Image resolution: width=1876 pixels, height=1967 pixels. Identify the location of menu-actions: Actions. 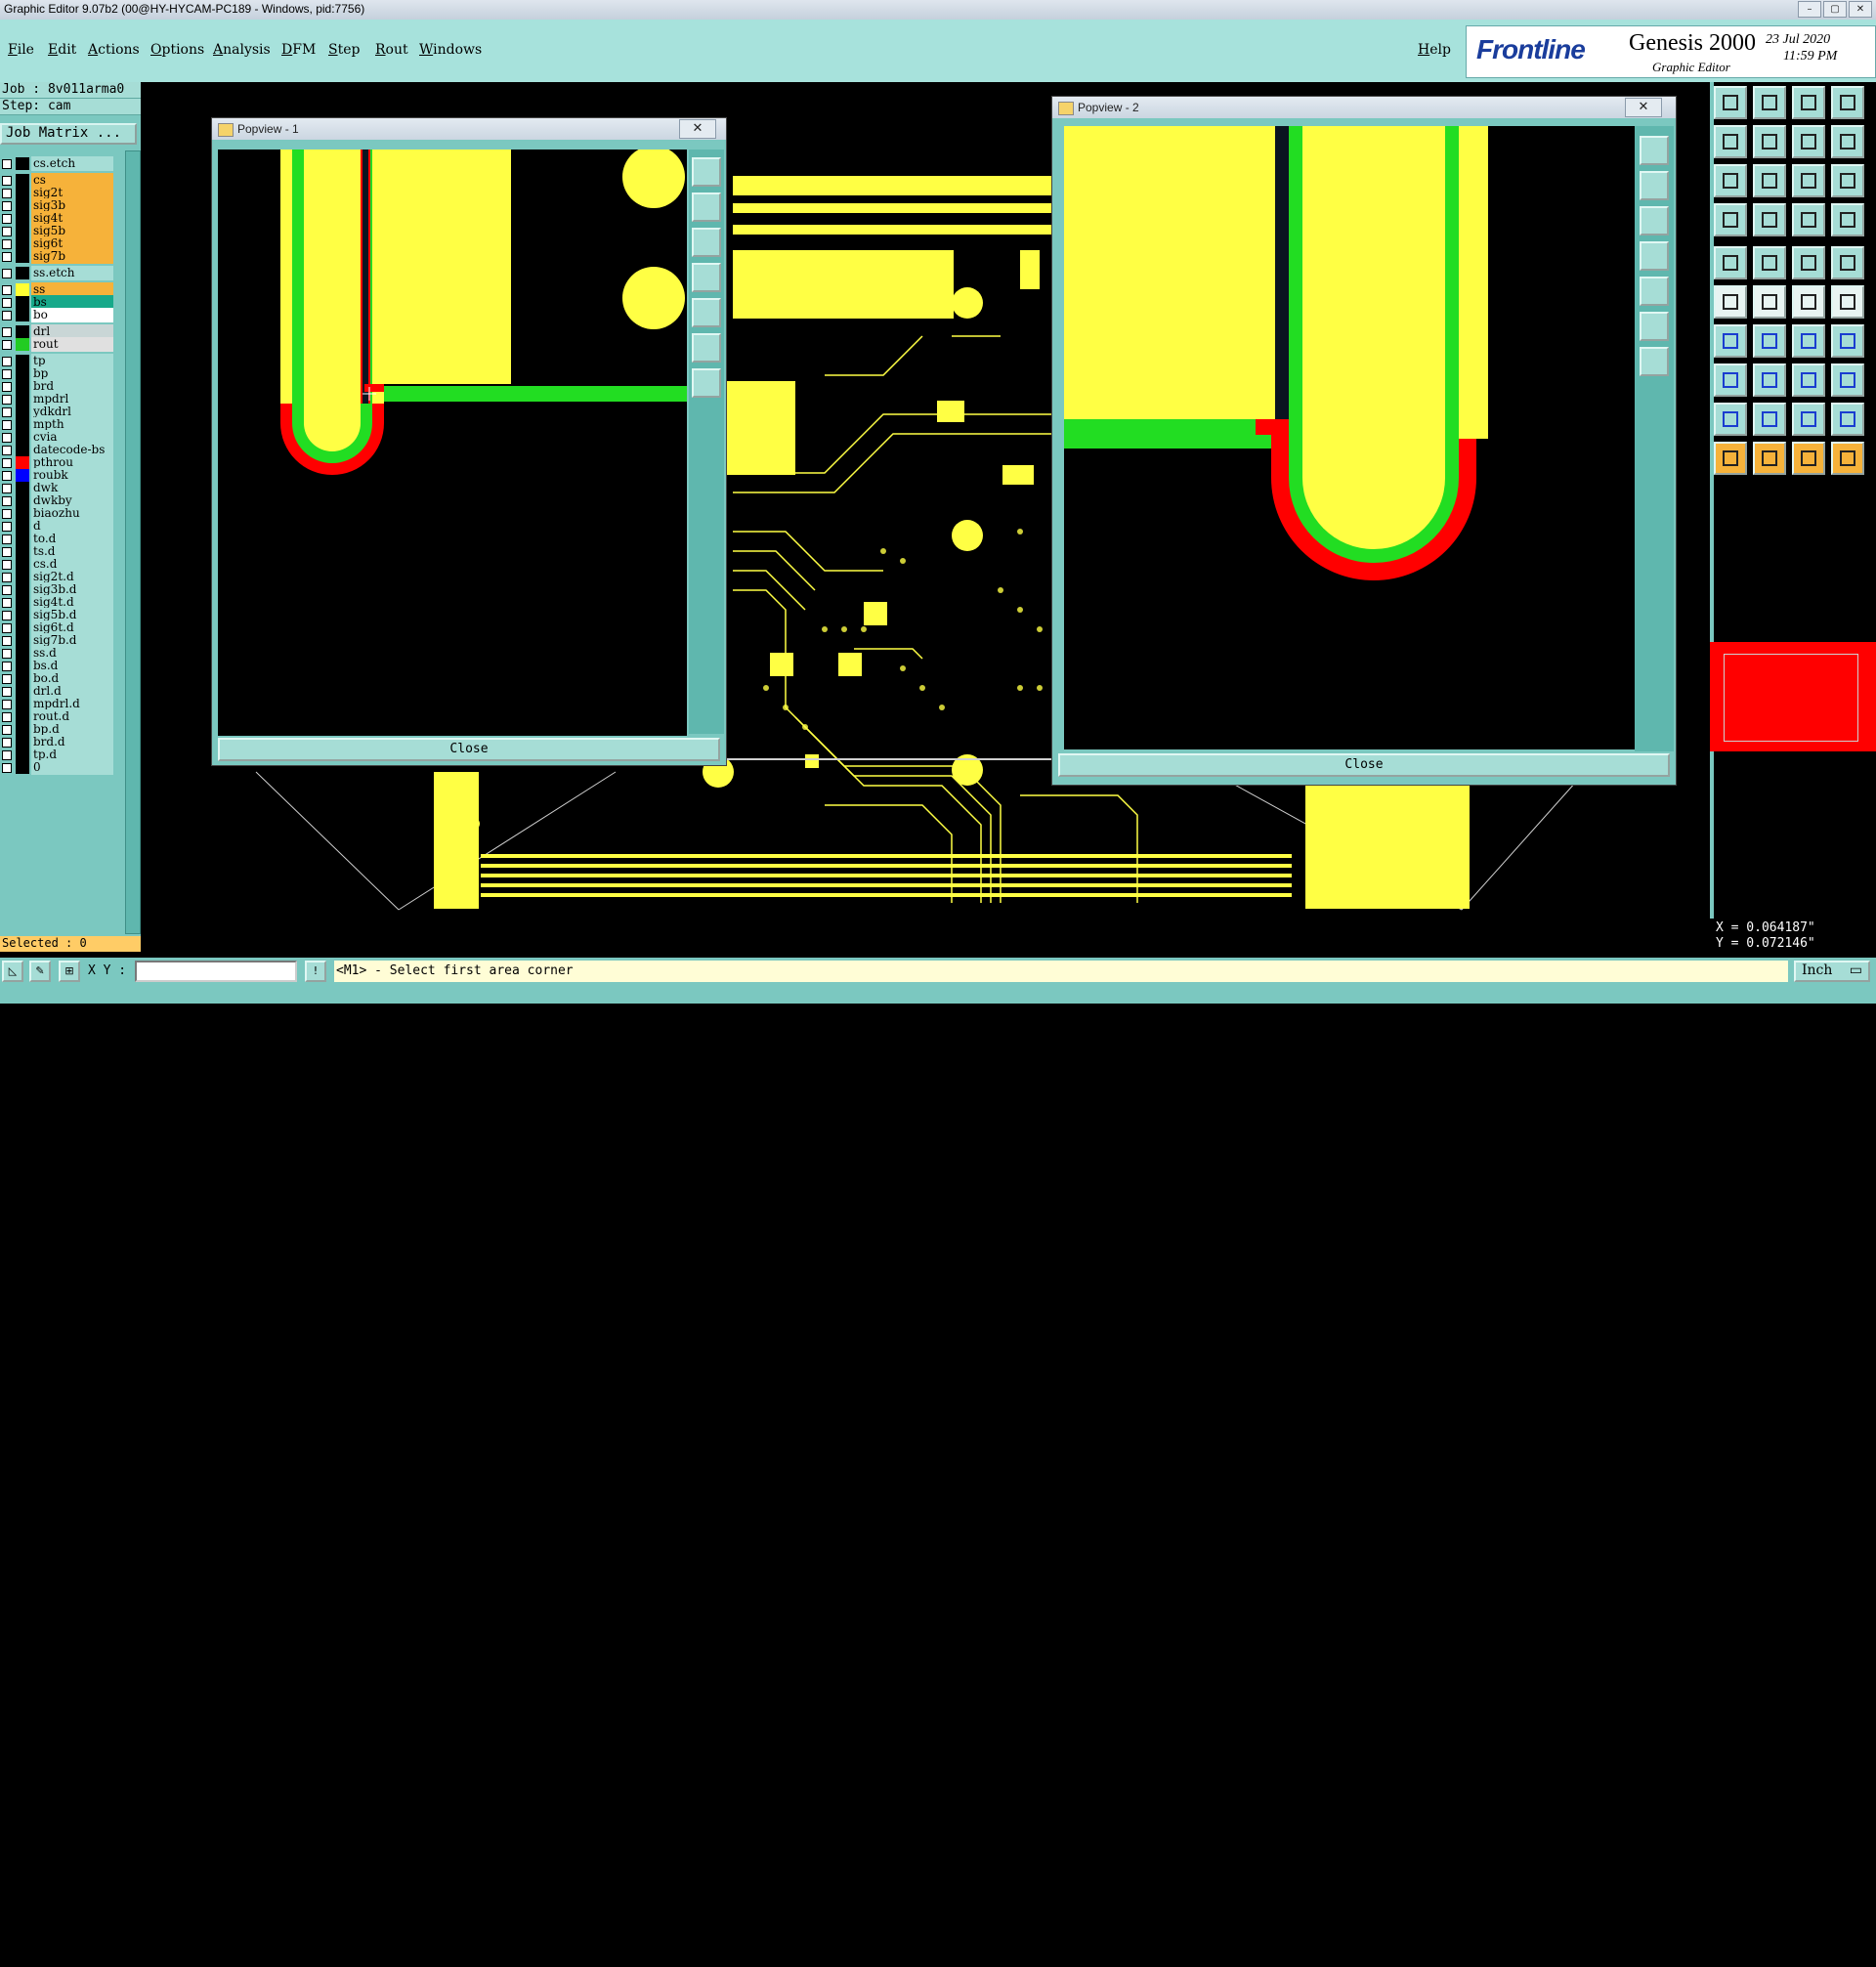
(114, 50).